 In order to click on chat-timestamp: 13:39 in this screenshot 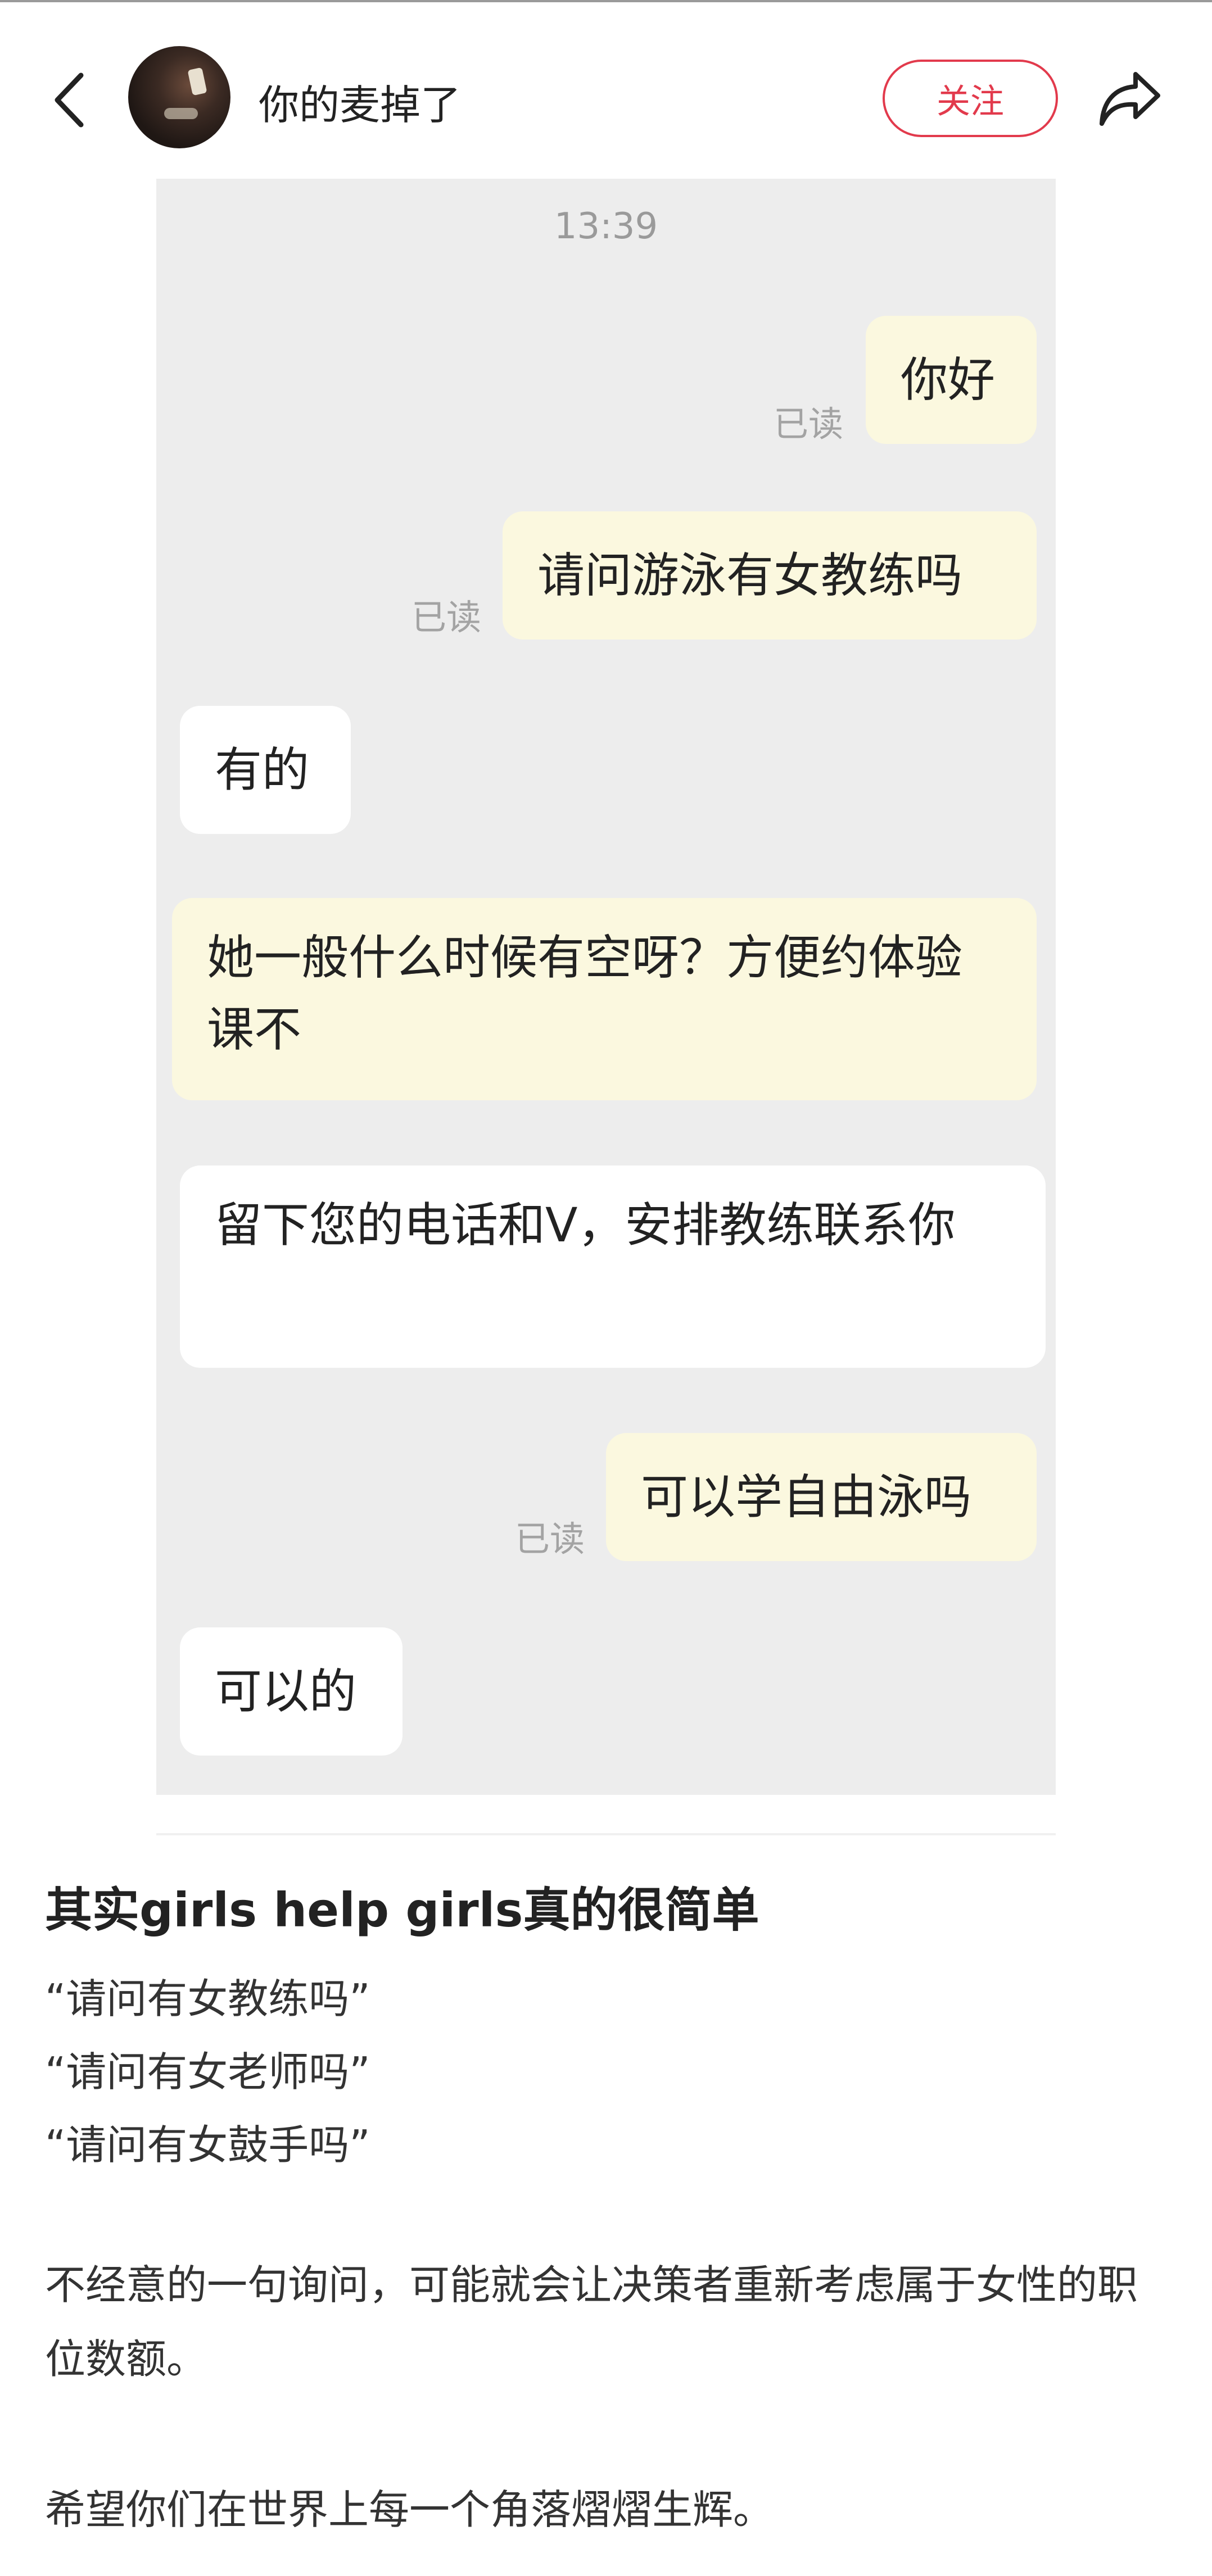, I will do `click(606, 226)`.